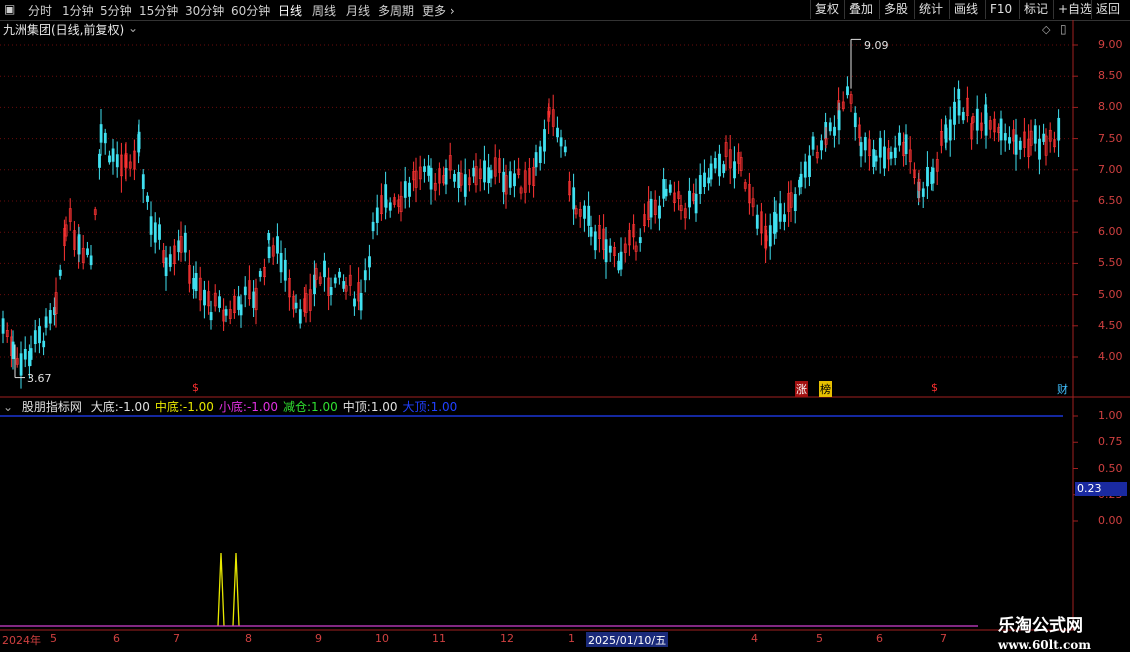  What do you see at coordinates (318, 638) in the screenshot?
I see `date-label: 9` at bounding box center [318, 638].